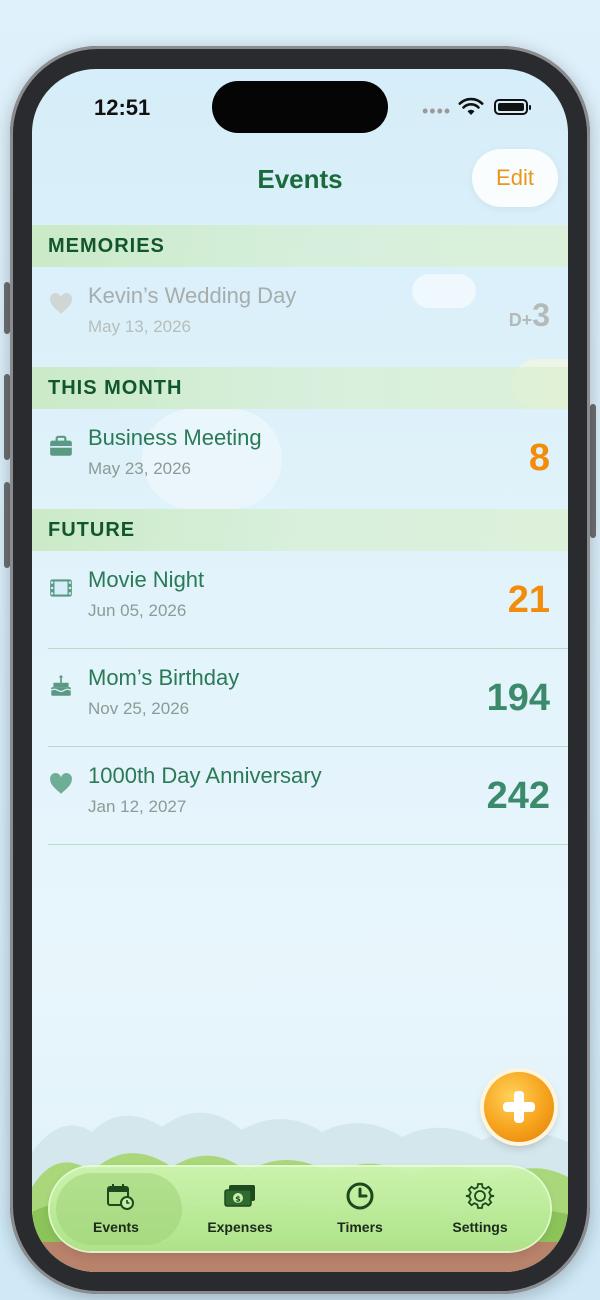 Image resolution: width=600 pixels, height=1300 pixels. Describe the element at coordinates (140, 468) in the screenshot. I see `event-date: May 23, 2026` at that location.